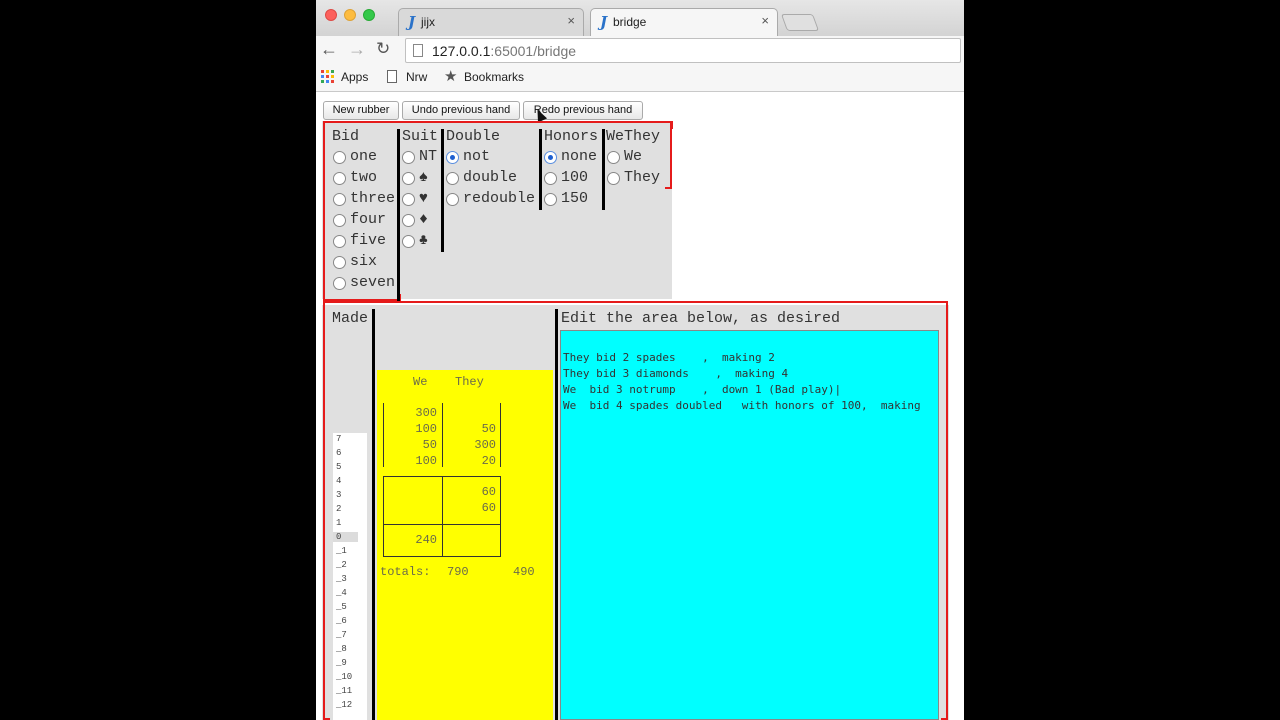 The width and height of the screenshot is (1280, 720). Describe the element at coordinates (485, 445) in the screenshot. I see `above-they-score: 300` at that location.